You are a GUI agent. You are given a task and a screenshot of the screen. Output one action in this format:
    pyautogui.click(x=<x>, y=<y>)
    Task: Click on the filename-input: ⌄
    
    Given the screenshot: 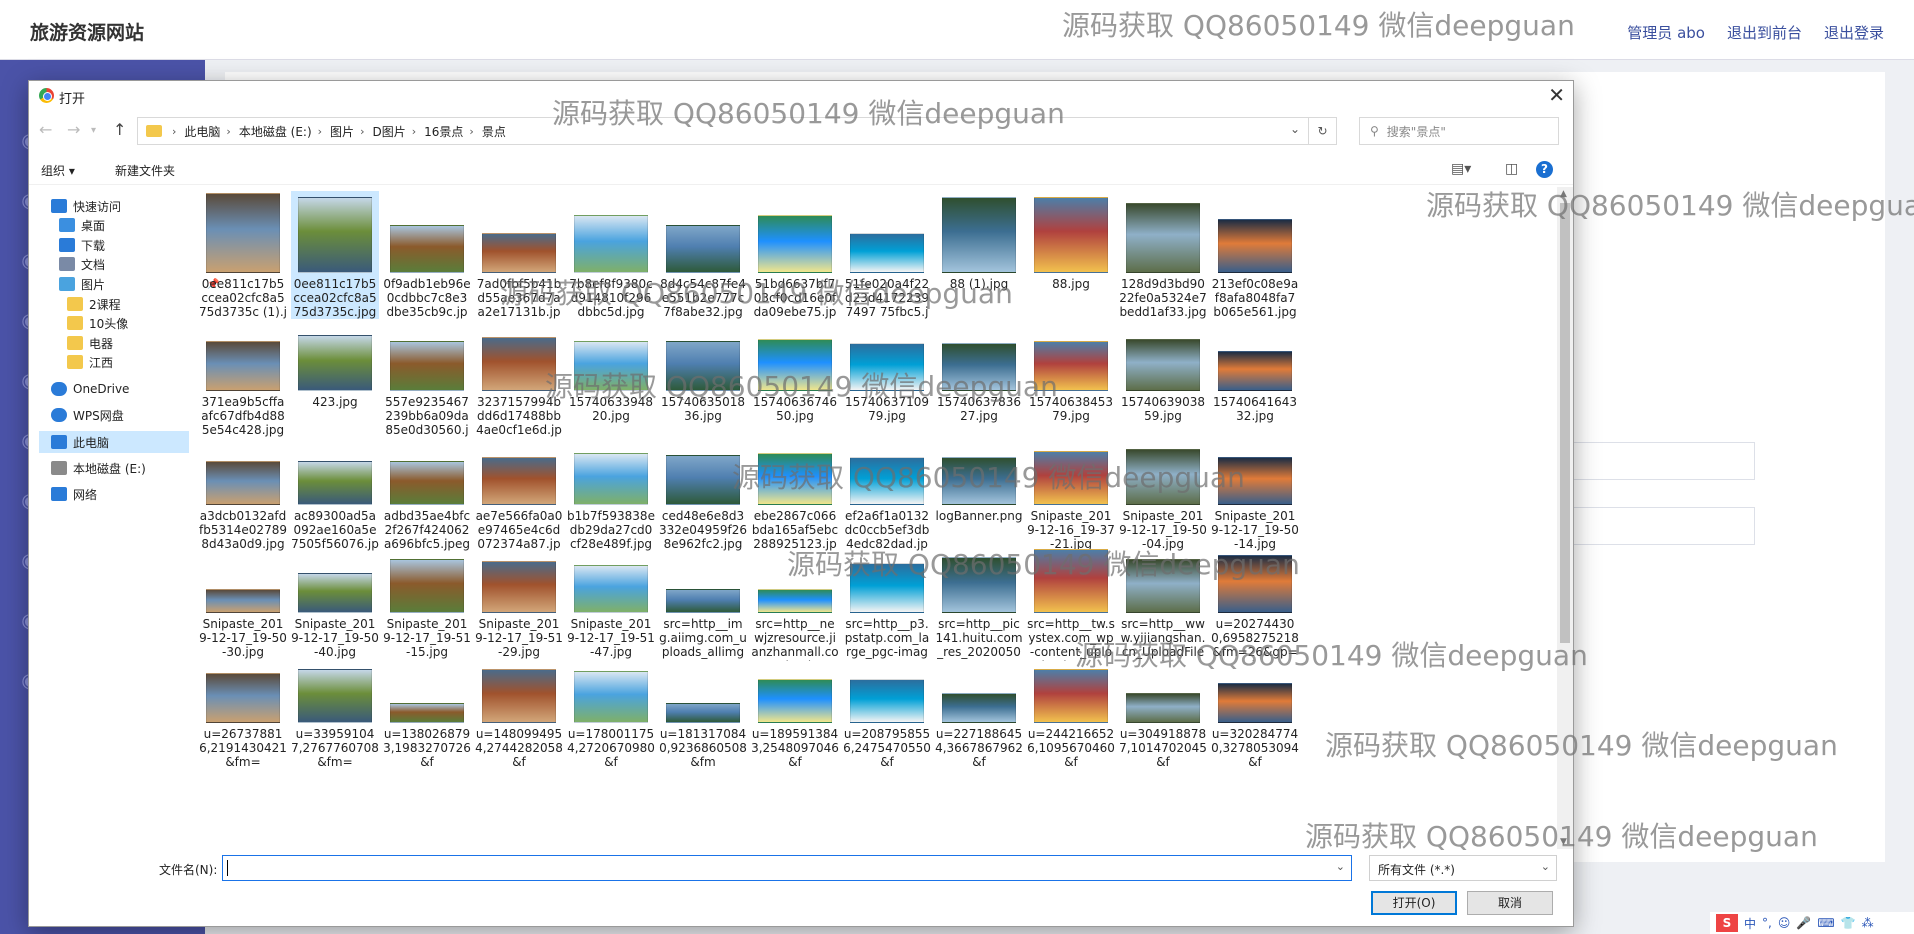 What is the action you would take?
    pyautogui.click(x=787, y=868)
    